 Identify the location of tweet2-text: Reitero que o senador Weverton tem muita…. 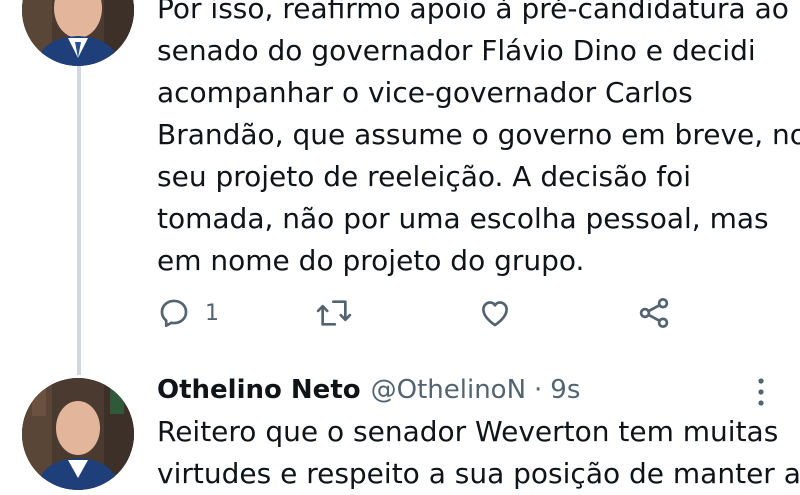
(478, 453).